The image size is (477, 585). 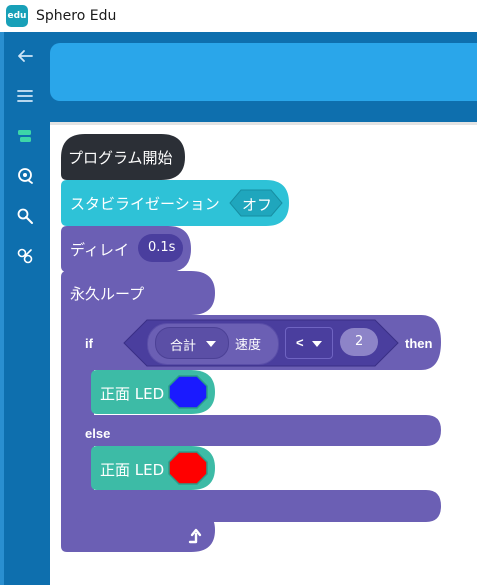 I want to click on stabilization-label: スタビライゼーション, so click(x=145, y=204).